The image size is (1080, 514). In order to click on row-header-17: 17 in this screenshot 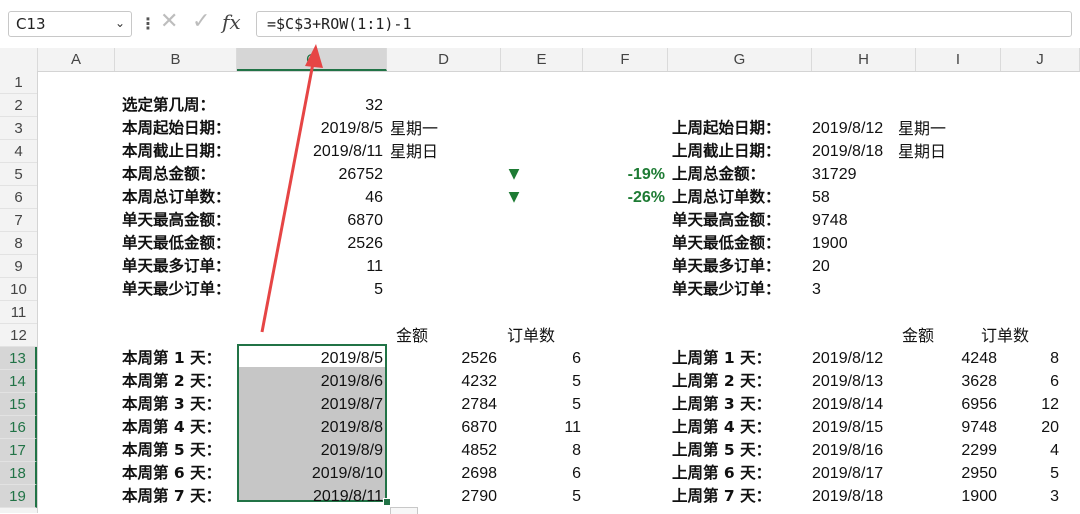, I will do `click(18, 450)`.